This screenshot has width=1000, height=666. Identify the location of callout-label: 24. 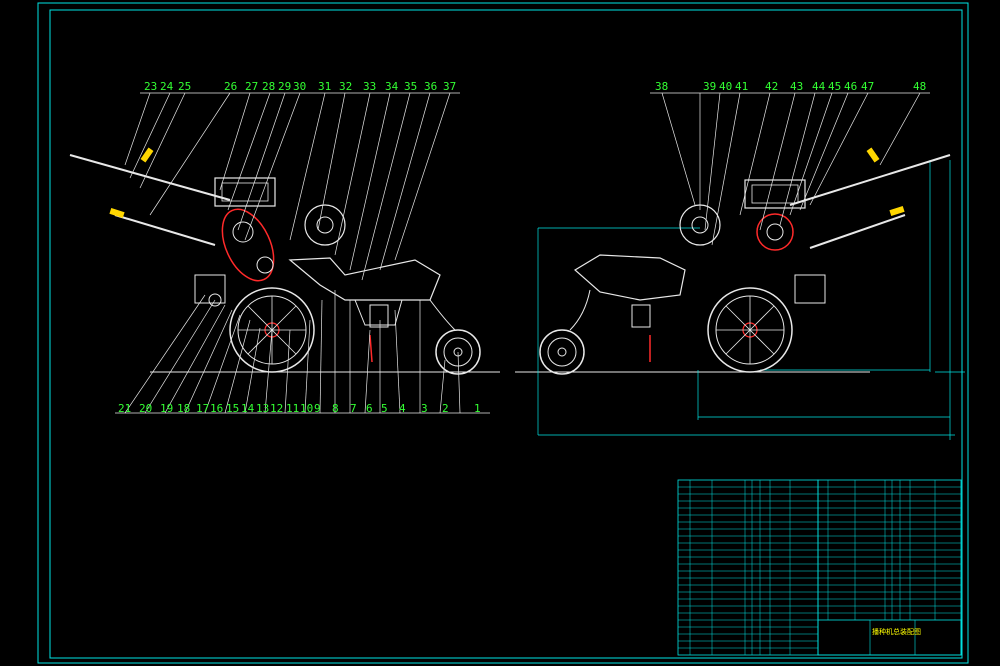
(167, 86).